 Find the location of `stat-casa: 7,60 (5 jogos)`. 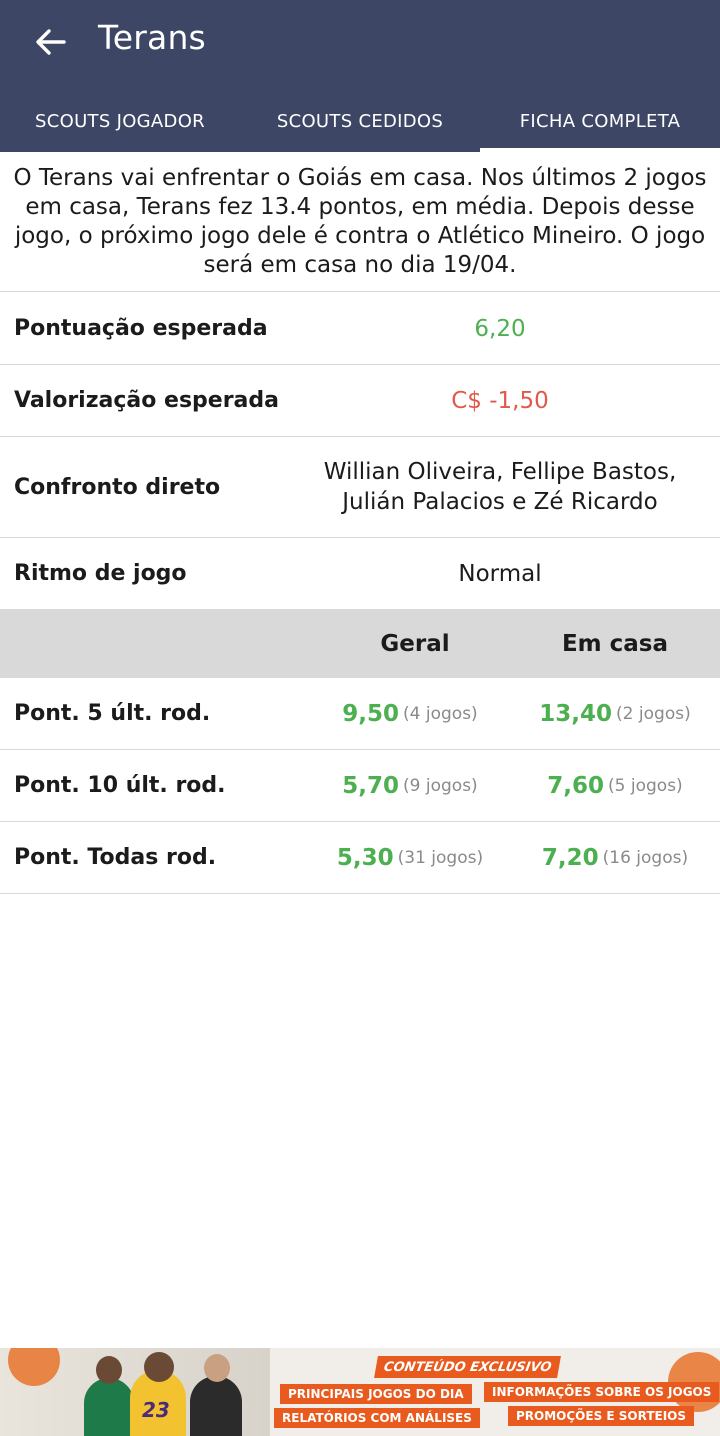

stat-casa: 7,60 (5 jogos) is located at coordinates (615, 785).